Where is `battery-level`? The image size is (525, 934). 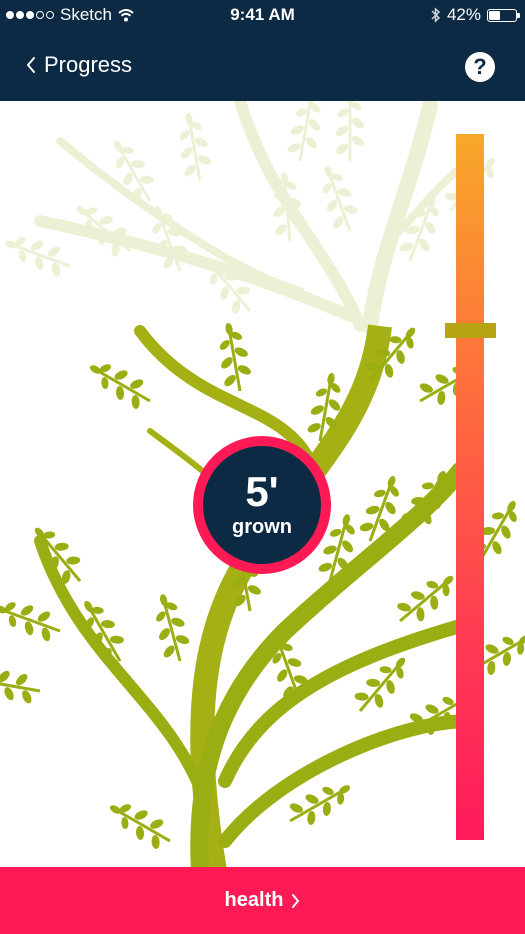 battery-level is located at coordinates (494, 15).